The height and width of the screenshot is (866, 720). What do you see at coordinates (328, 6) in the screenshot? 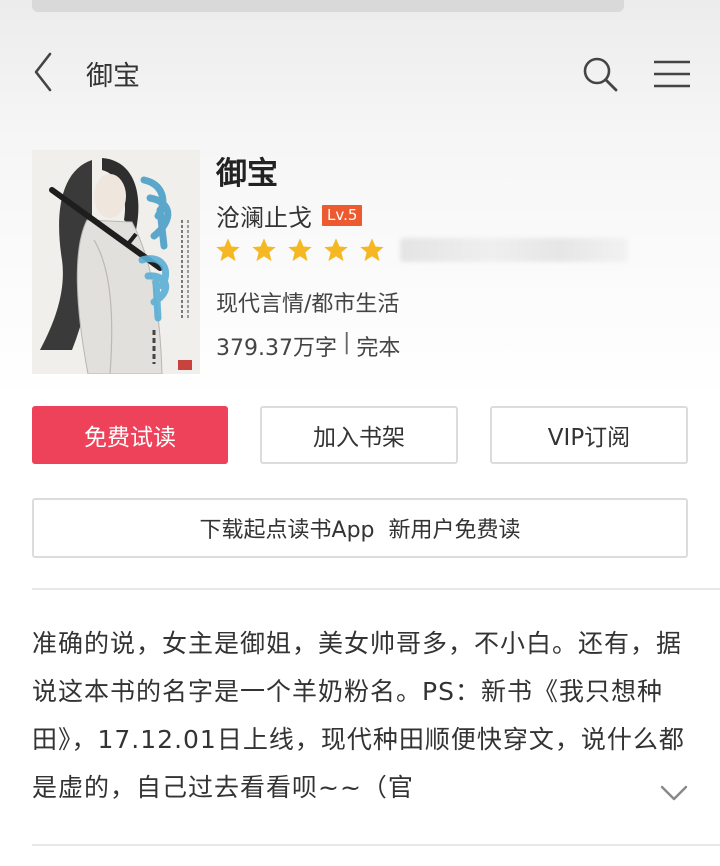
I see `top-scroll-indicator` at bounding box center [328, 6].